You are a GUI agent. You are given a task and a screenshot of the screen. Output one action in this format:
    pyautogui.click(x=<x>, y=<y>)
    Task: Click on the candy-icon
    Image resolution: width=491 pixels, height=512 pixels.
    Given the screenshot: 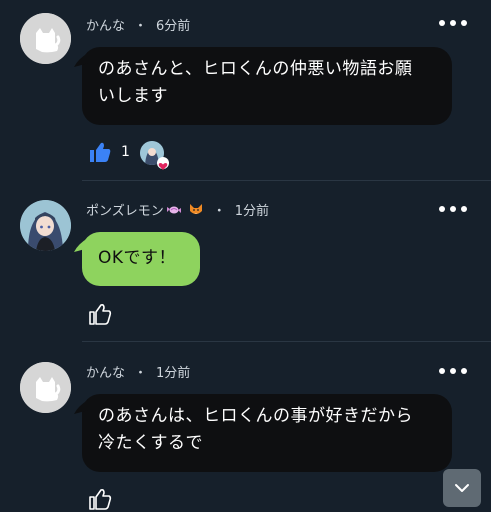 What is the action you would take?
    pyautogui.click(x=173, y=209)
    